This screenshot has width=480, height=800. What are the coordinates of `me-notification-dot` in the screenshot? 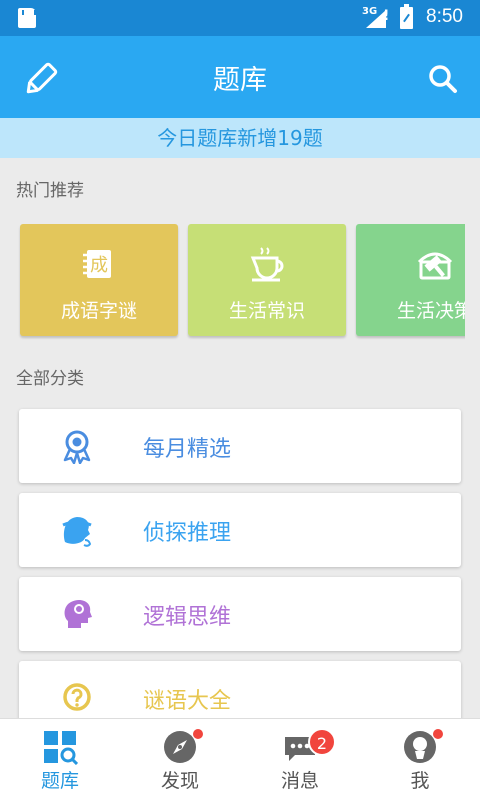 It's located at (438, 734).